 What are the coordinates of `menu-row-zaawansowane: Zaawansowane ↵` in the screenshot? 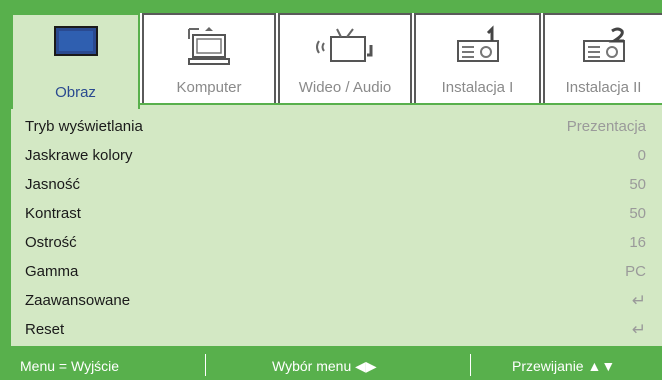 It's located at (335, 300).